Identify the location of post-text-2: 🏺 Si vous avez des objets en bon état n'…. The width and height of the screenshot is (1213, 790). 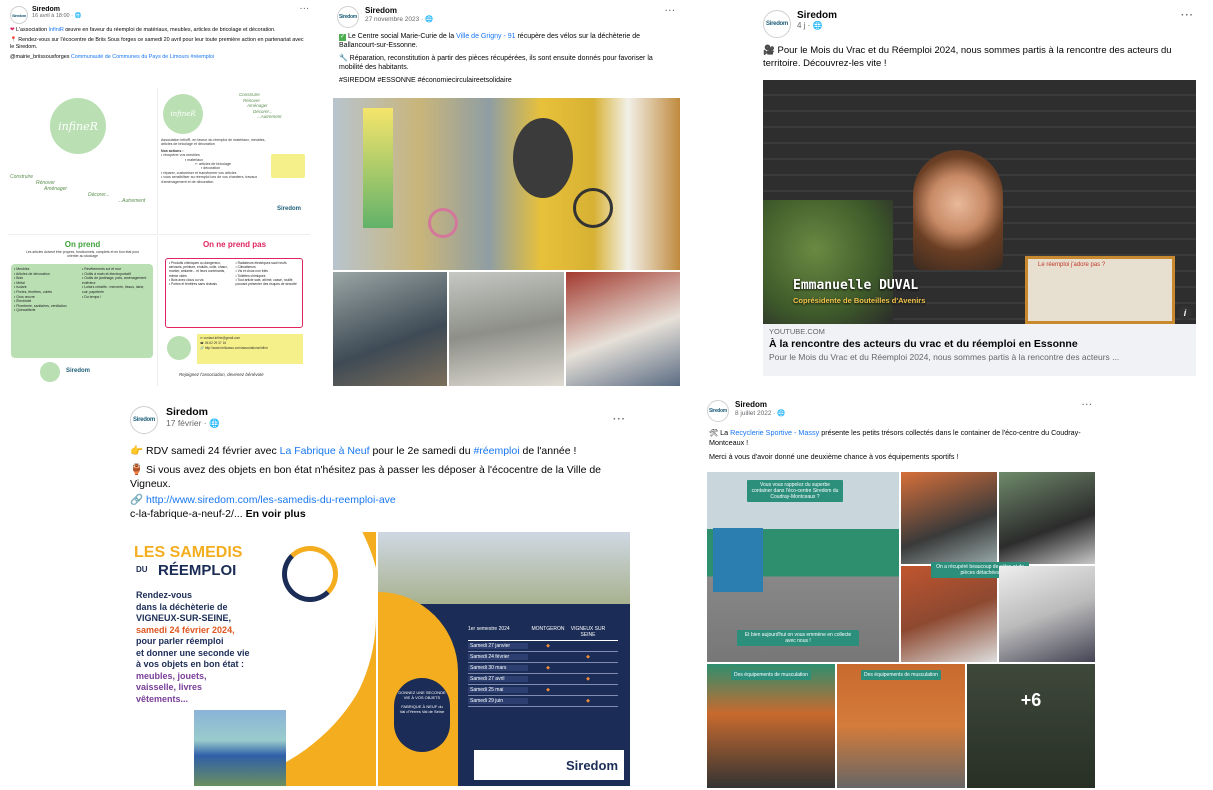
(366, 477).